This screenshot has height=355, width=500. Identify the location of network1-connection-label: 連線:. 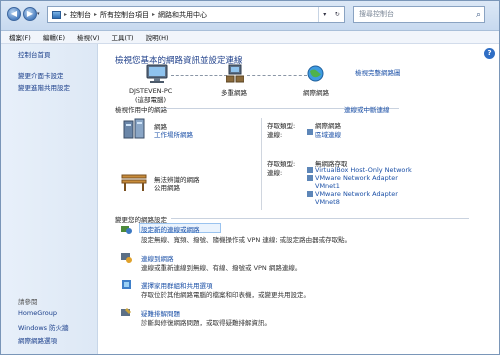
(275, 135).